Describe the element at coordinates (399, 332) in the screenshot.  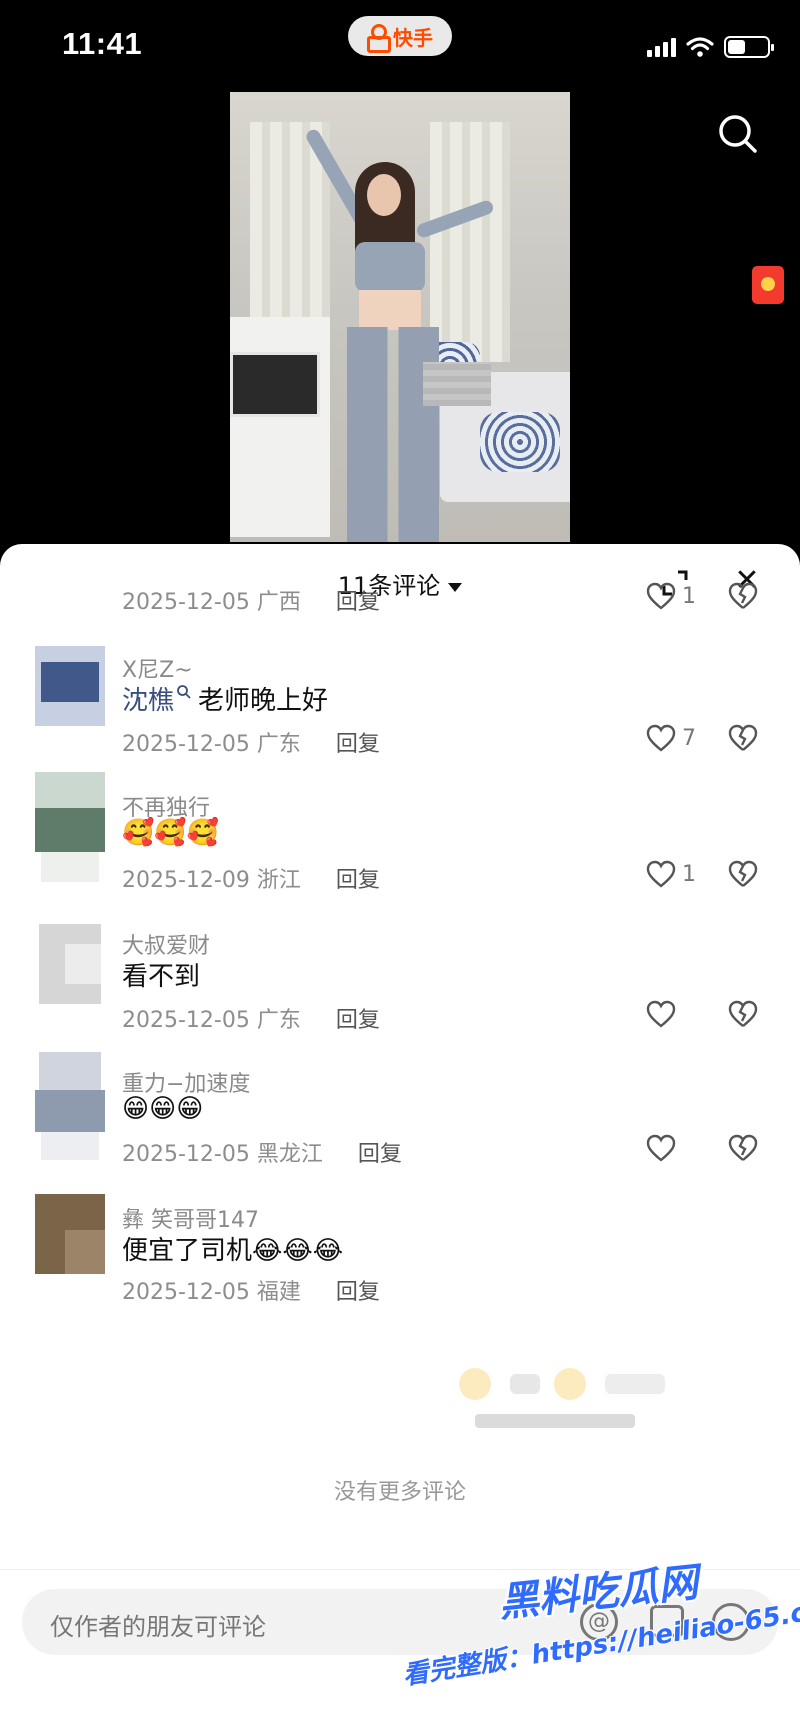
I see `video-subject` at that location.